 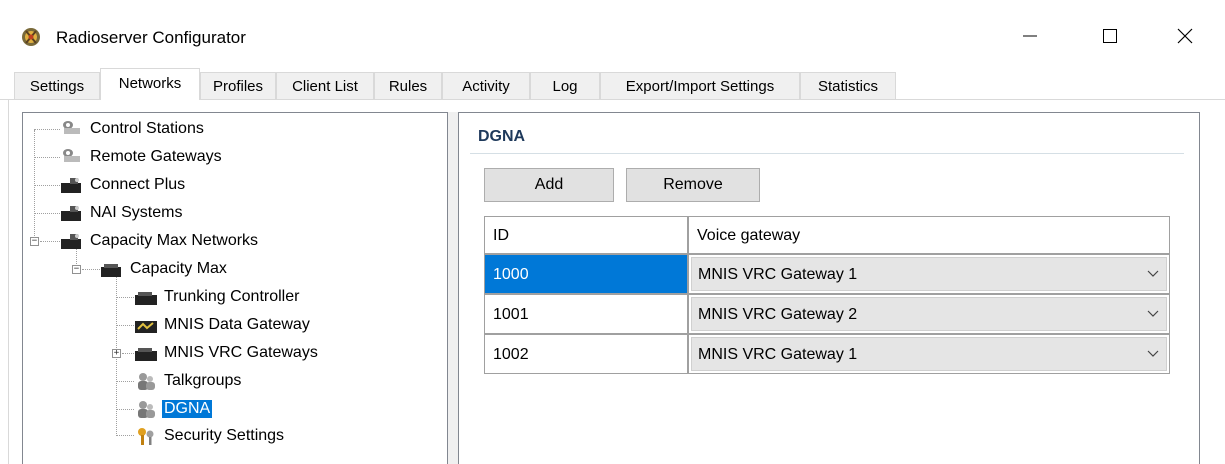 What do you see at coordinates (827, 153) in the screenshot?
I see `section-divider` at bounding box center [827, 153].